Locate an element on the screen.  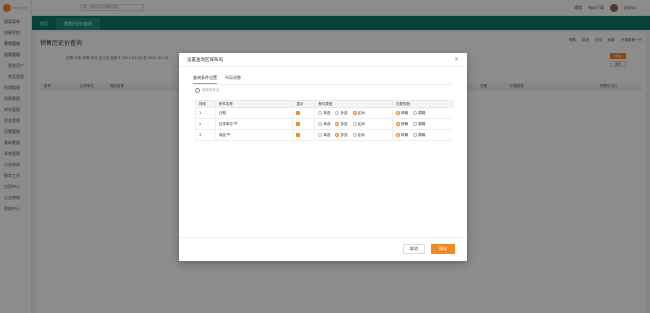
condition-search: 搜索条件名 is located at coordinates (207, 90).